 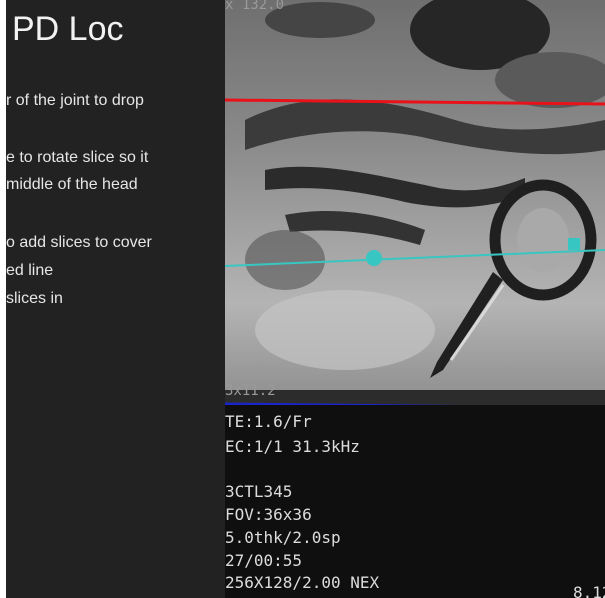 What do you see at coordinates (79, 242) in the screenshot?
I see `instruction-line: o add slices to cover` at bounding box center [79, 242].